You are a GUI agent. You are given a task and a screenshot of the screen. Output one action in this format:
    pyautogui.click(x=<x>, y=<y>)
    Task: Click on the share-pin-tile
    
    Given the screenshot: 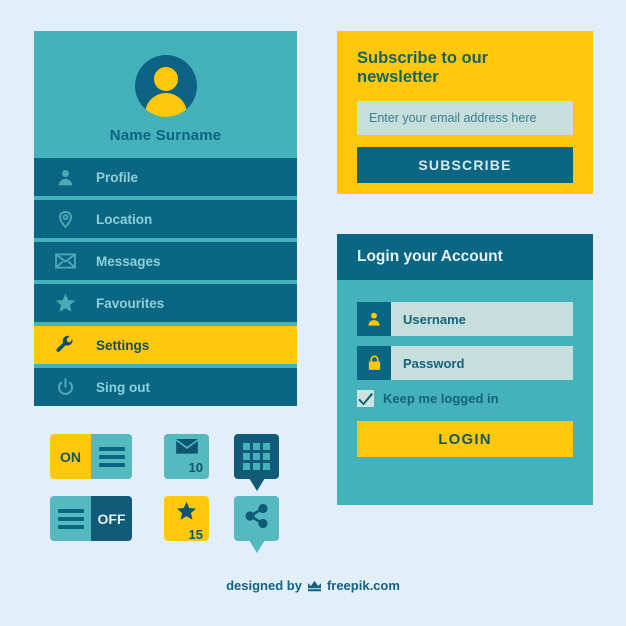 What is the action you would take?
    pyautogui.click(x=256, y=524)
    